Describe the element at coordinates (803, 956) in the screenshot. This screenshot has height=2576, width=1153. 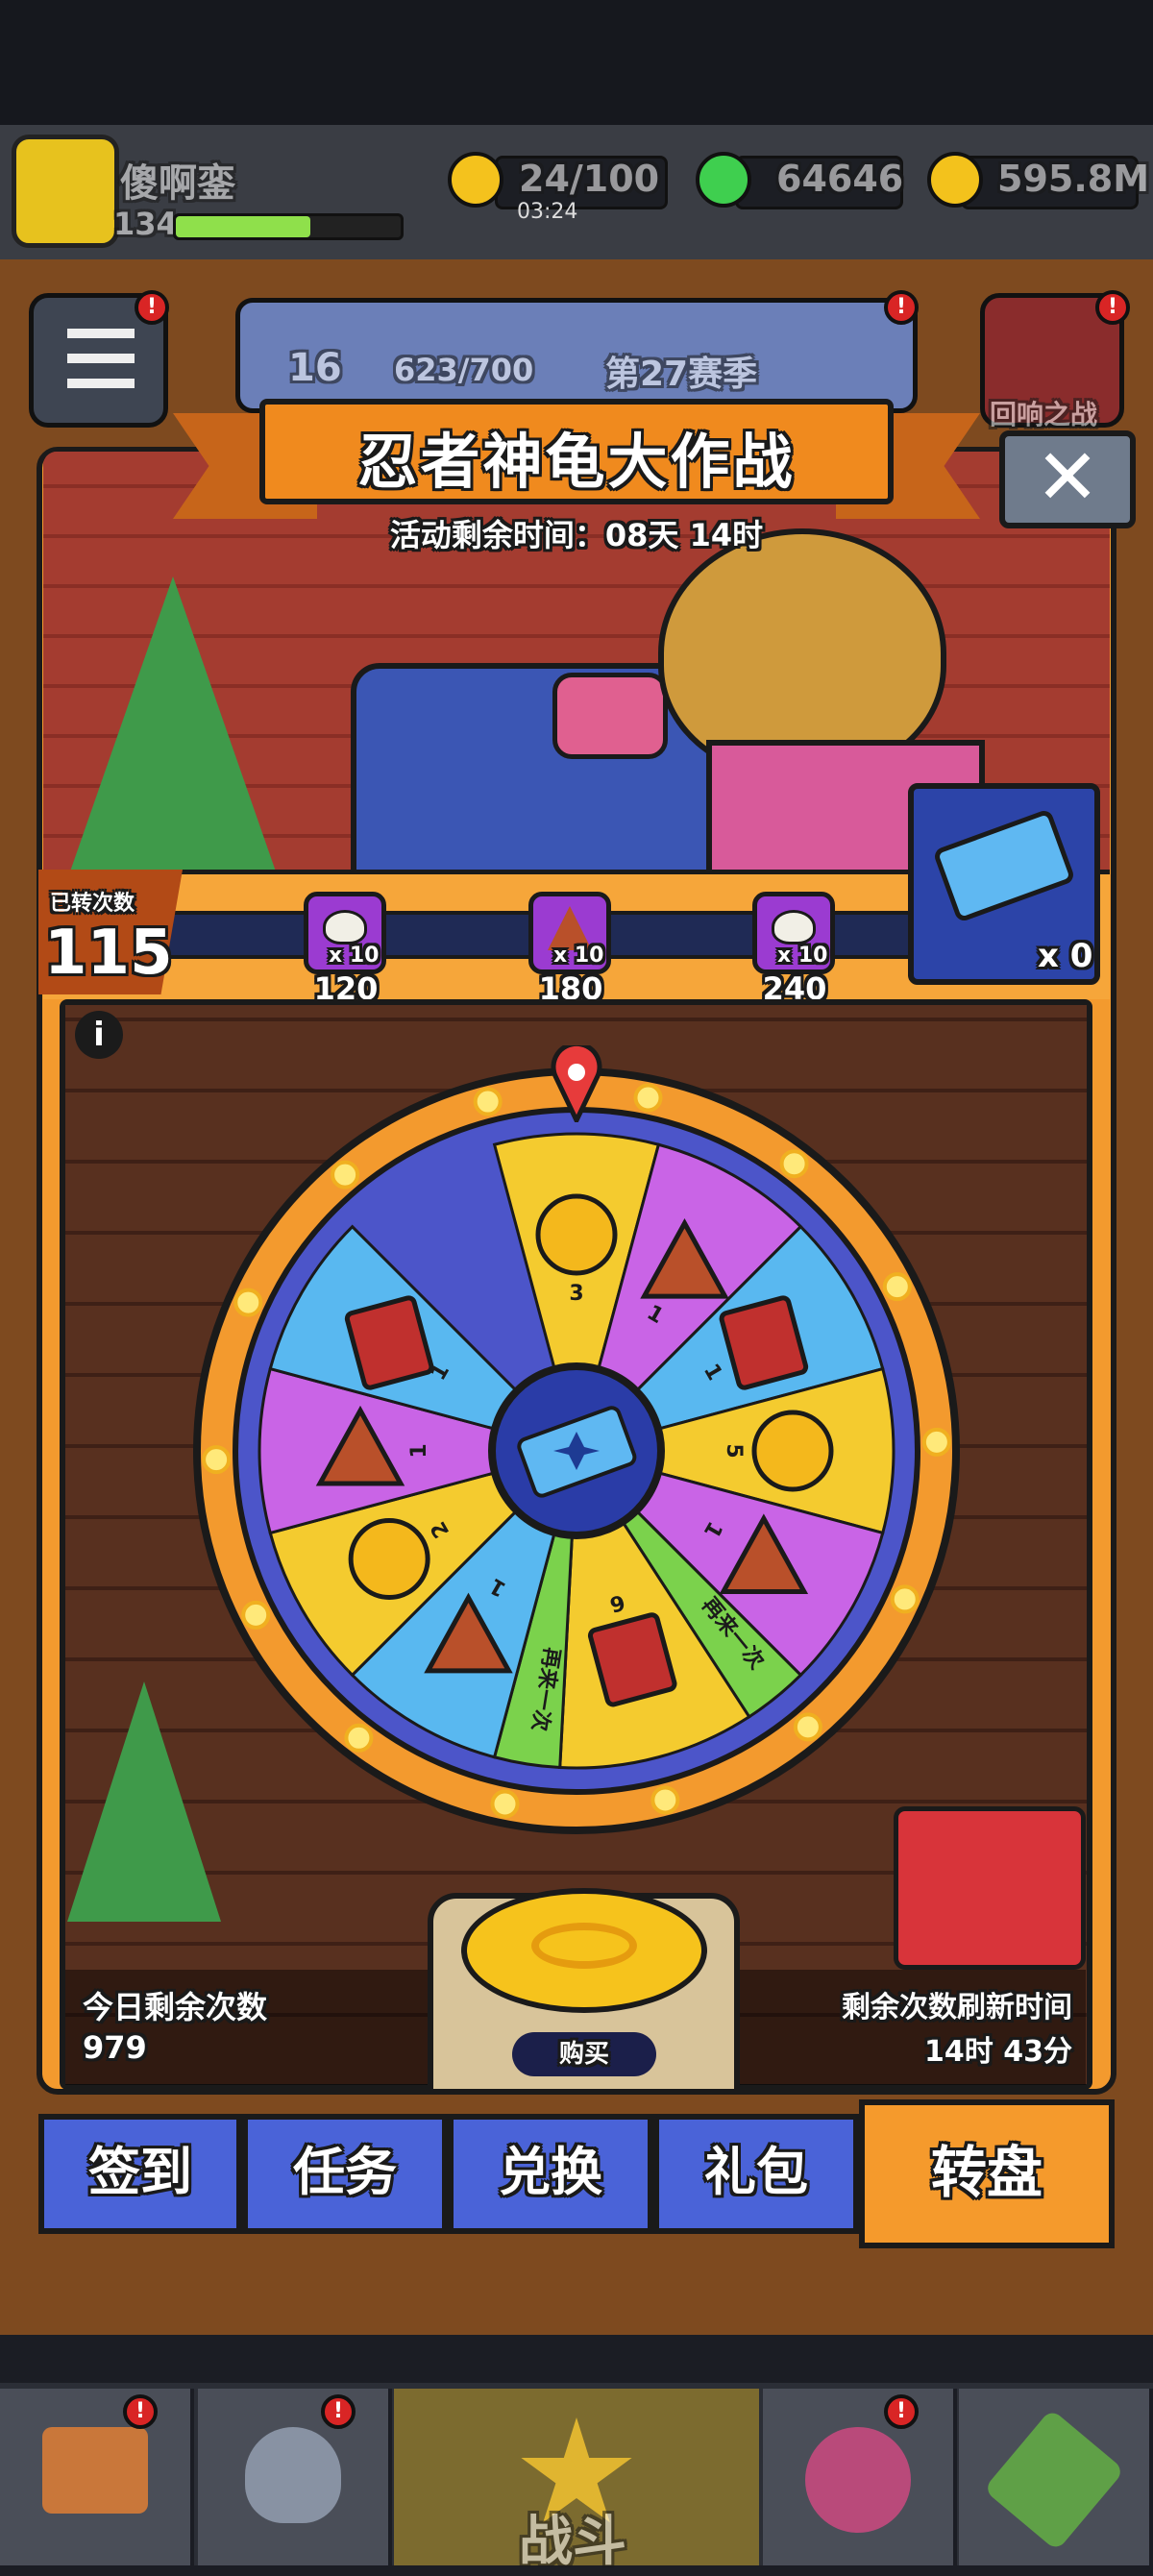
I see `milestone-3-count: x 10` at that location.